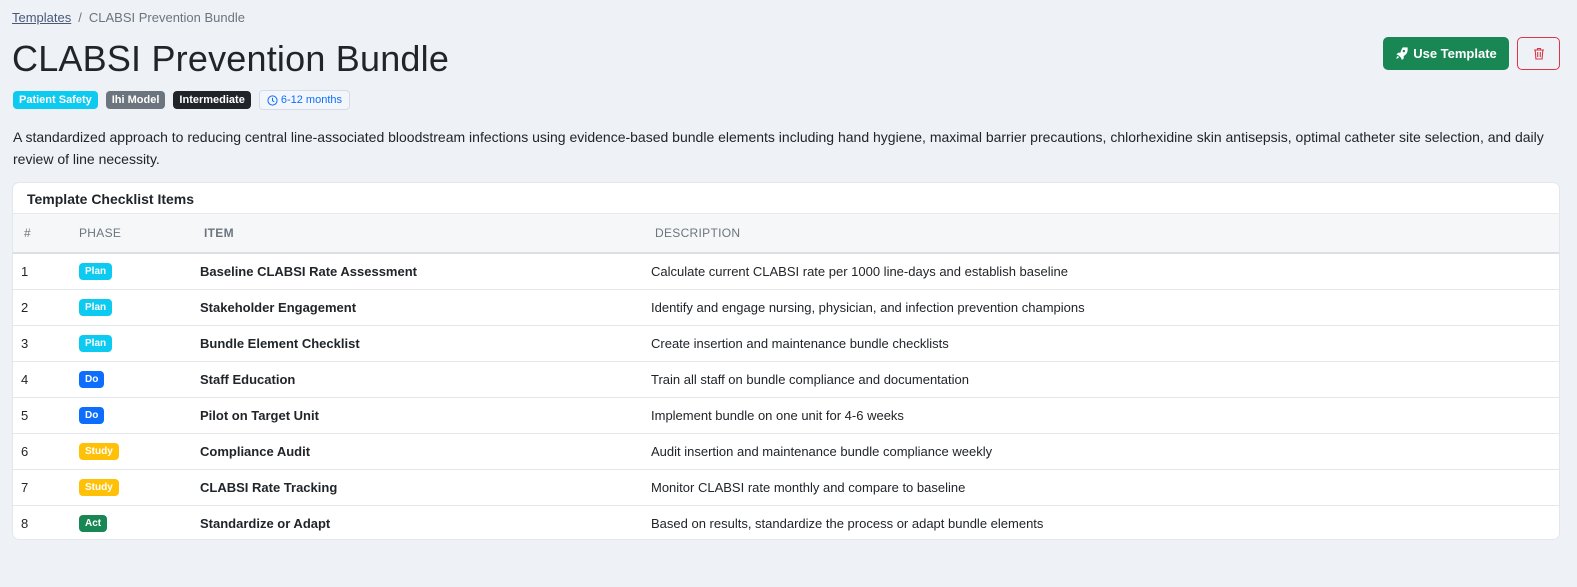 The image size is (1577, 587). I want to click on phase-badge: Act, so click(93, 524).